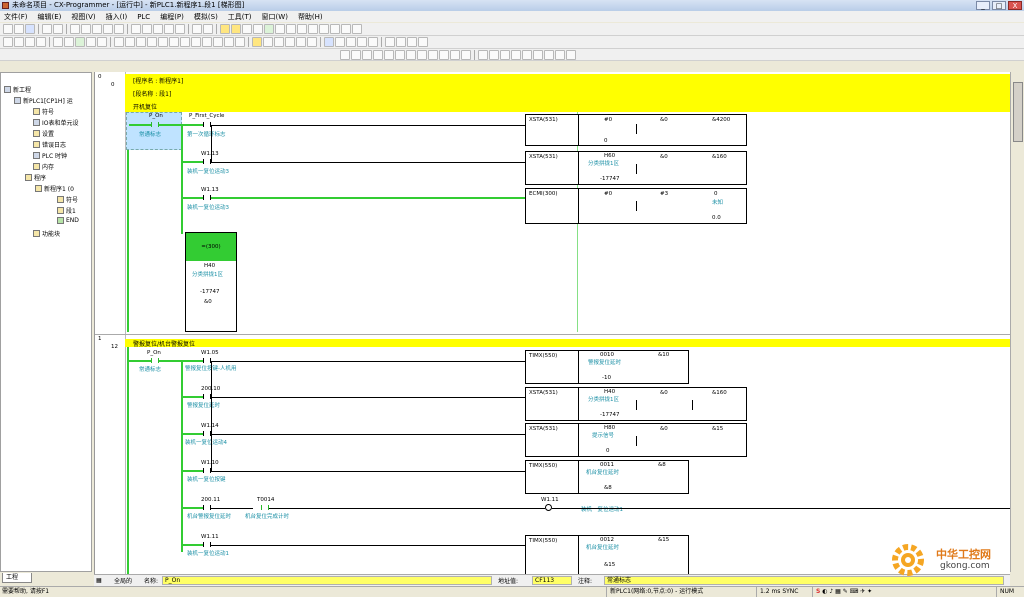  Describe the element at coordinates (340, 42) in the screenshot. I see `memory-icon` at that location.